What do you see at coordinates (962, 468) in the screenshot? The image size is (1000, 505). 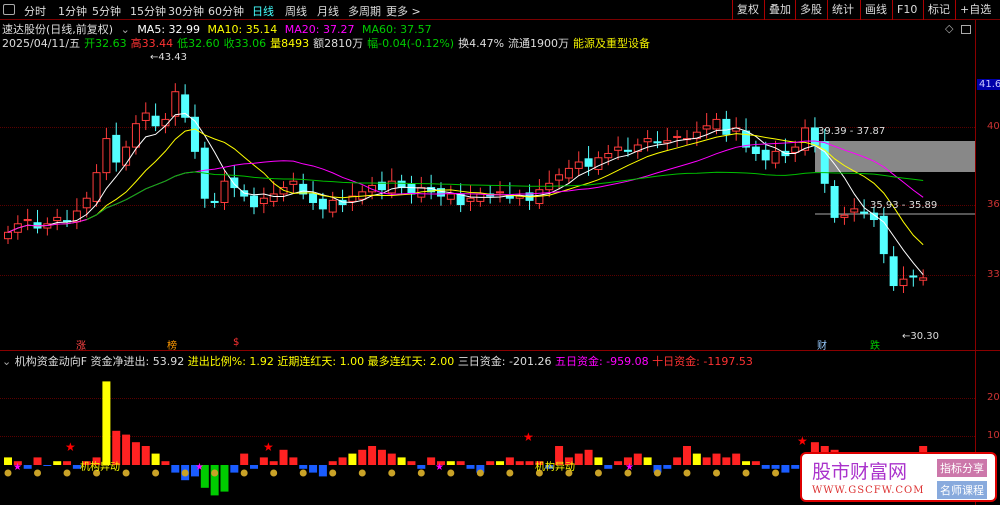 I see `share-indicator-button: 指标分享` at bounding box center [962, 468].